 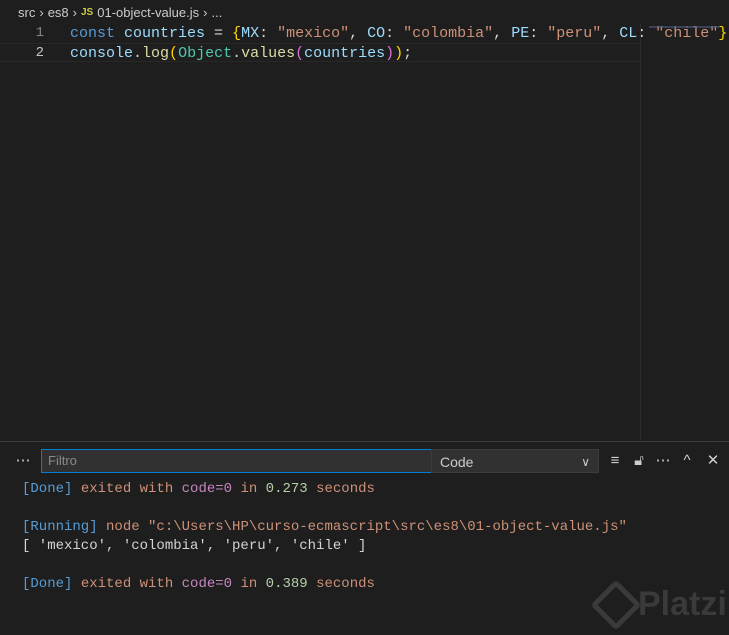 I want to click on output-token: [Running], so click(x=60, y=527).